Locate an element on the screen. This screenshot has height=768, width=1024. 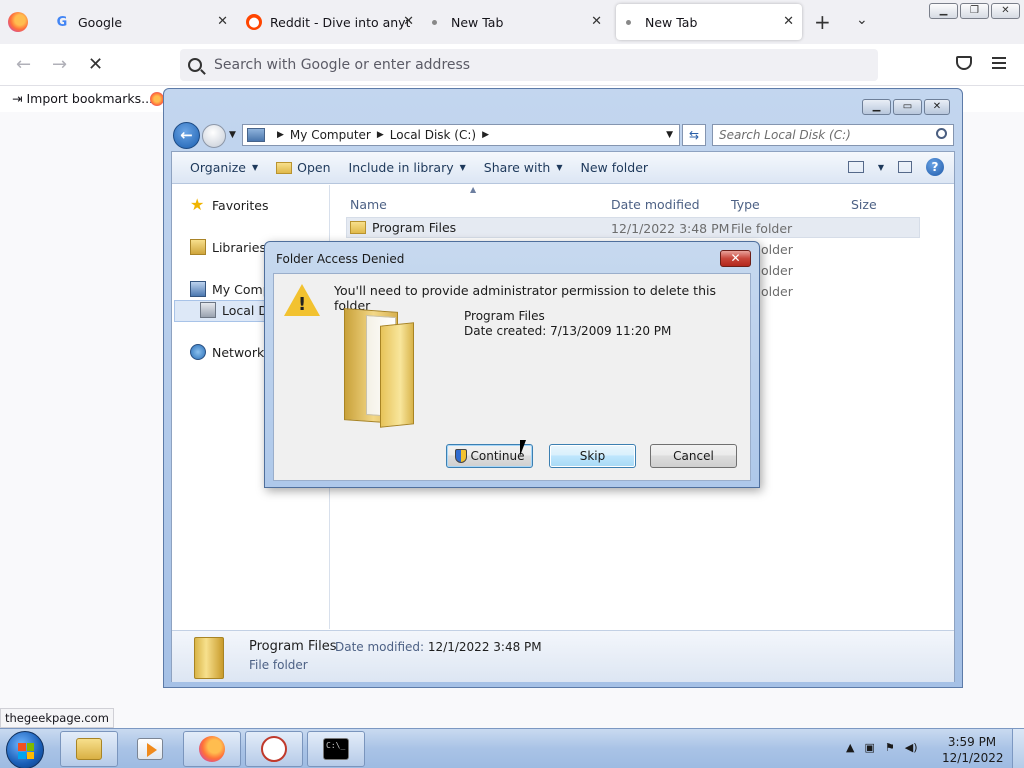
breadcrumb-local-disk: Local Disk (C:) is located at coordinates (433, 135).